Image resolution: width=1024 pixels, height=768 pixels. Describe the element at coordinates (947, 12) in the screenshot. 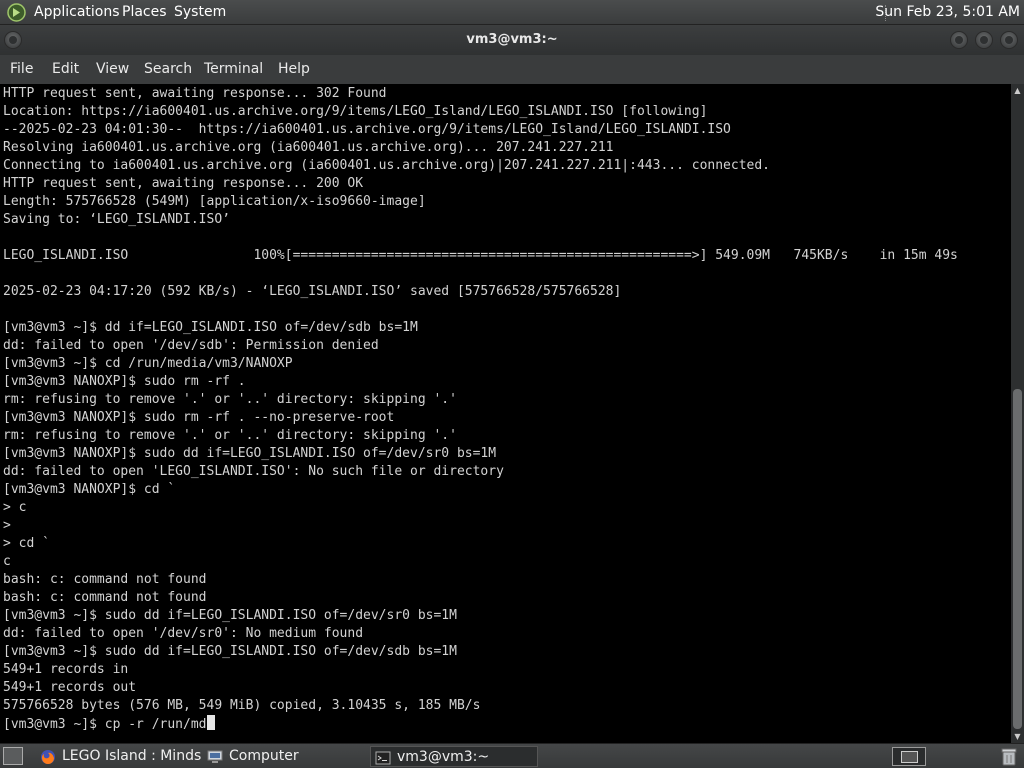

I see `clock: Sun Feb 23, 5:01 AM` at that location.